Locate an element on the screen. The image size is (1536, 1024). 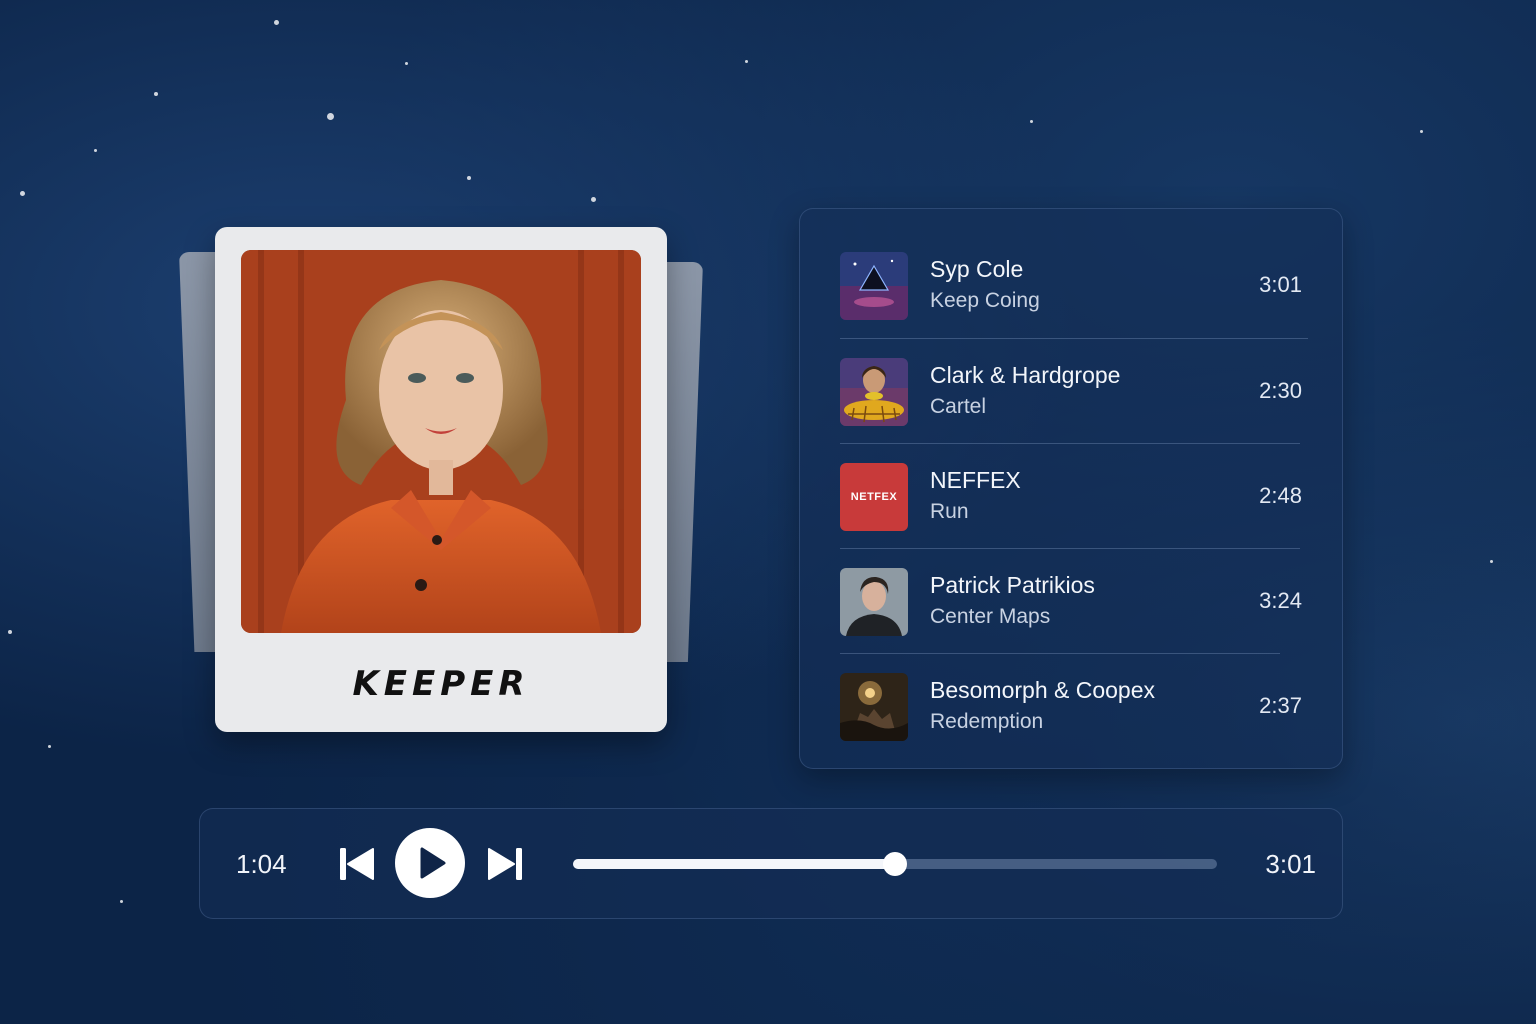
play-icon is located at coordinates (433, 863).